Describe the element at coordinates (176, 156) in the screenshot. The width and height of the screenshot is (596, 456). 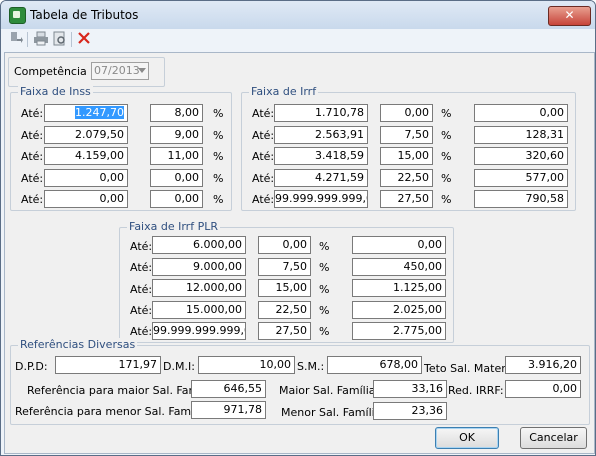
I see `inss-rate-field: 11,00` at that location.